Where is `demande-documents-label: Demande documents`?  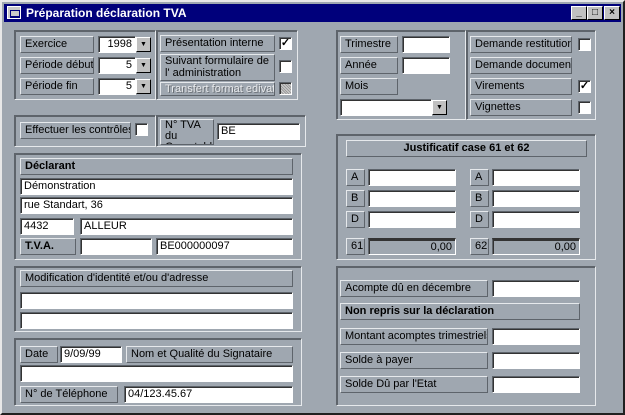 demande-documents-label: Demande documents is located at coordinates (521, 65).